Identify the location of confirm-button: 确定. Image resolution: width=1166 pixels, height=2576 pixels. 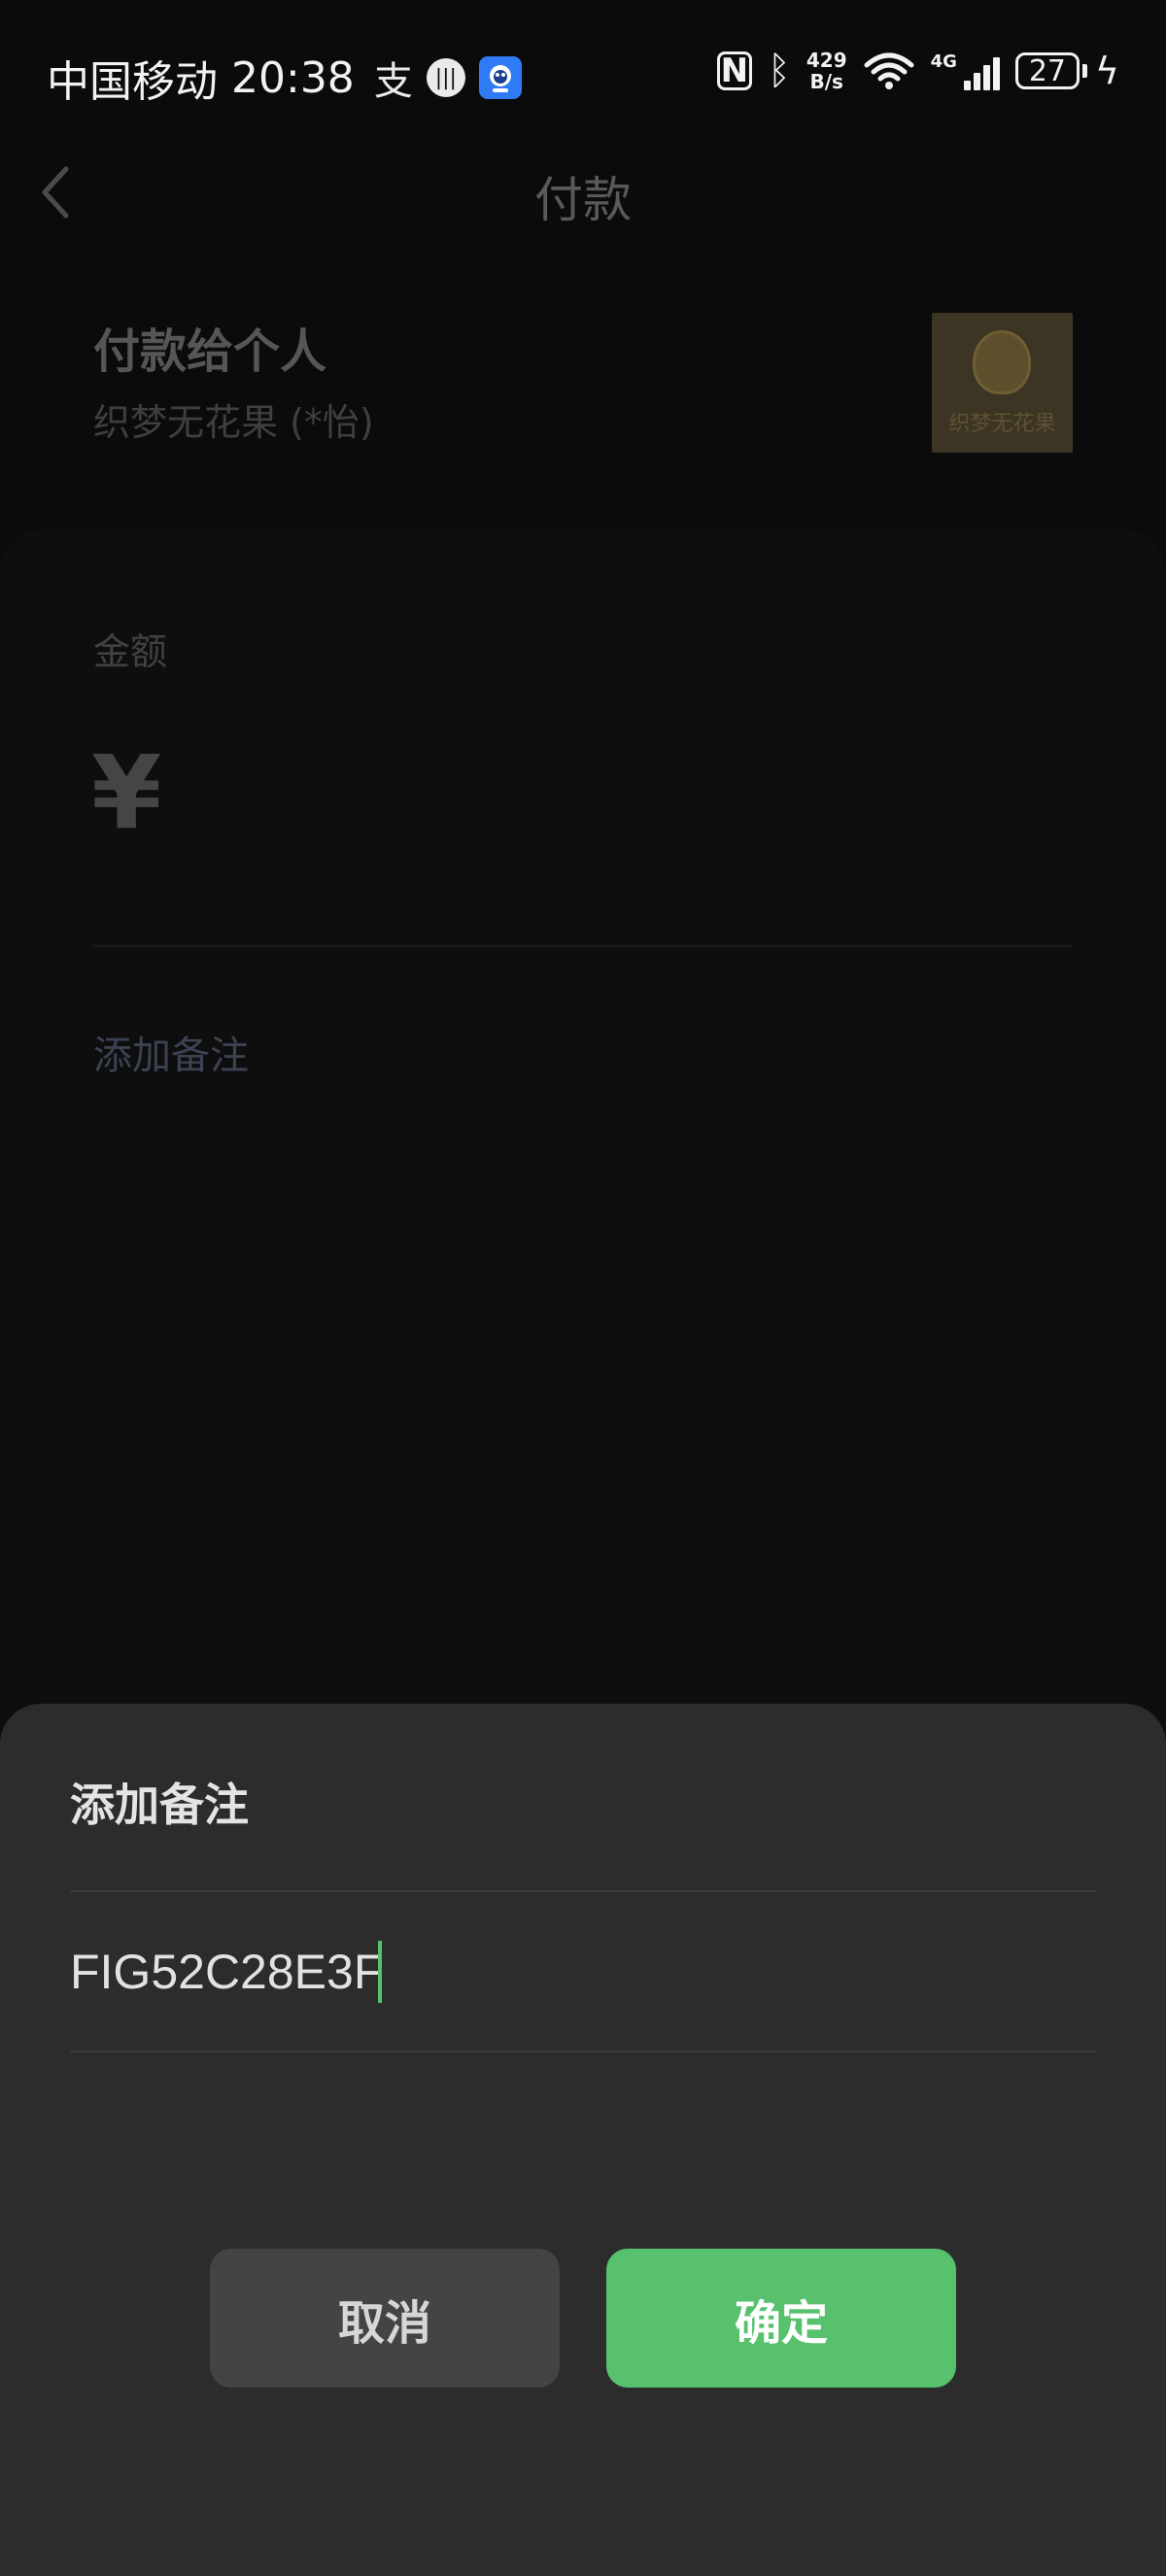
(781, 2318).